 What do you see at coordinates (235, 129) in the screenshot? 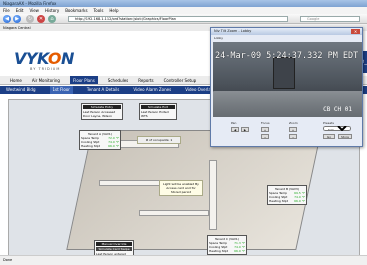
I see `pan-left-button: ◀` at bounding box center [235, 129].